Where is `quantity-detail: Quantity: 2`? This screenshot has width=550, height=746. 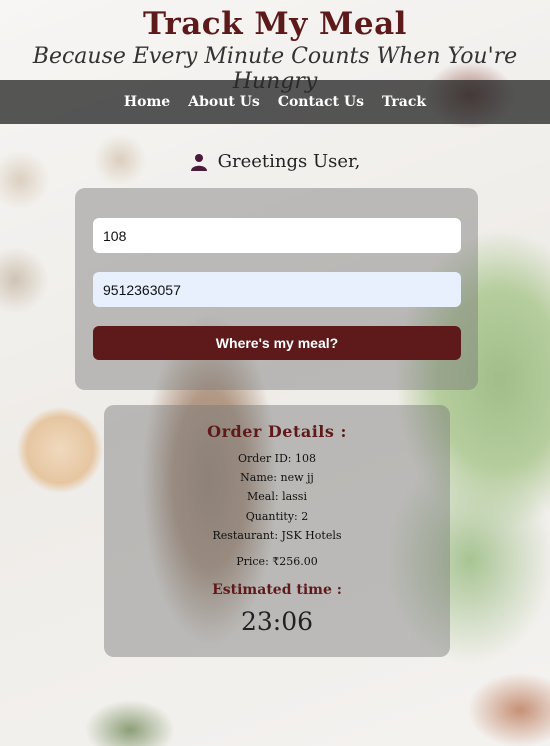
quantity-detail: Quantity: 2 is located at coordinates (277, 516).